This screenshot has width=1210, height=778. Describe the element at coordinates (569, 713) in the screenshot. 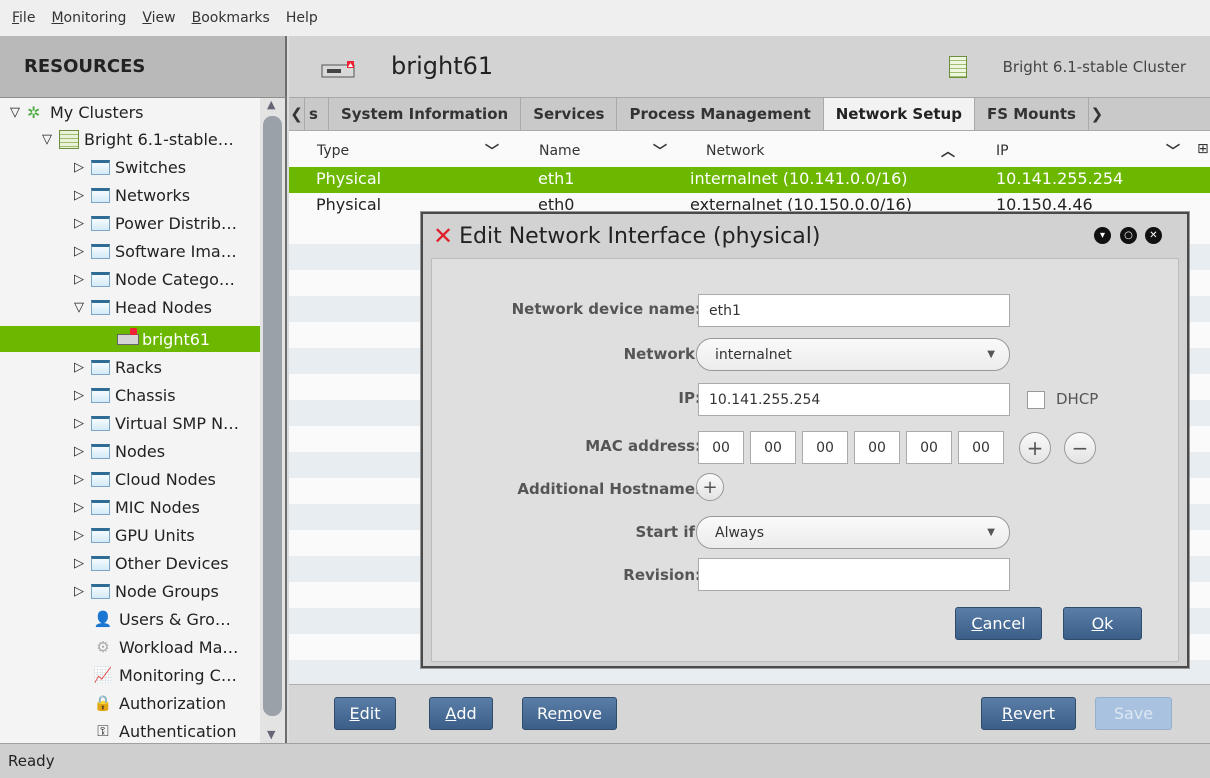

I see `remove-button: Re m ove` at that location.